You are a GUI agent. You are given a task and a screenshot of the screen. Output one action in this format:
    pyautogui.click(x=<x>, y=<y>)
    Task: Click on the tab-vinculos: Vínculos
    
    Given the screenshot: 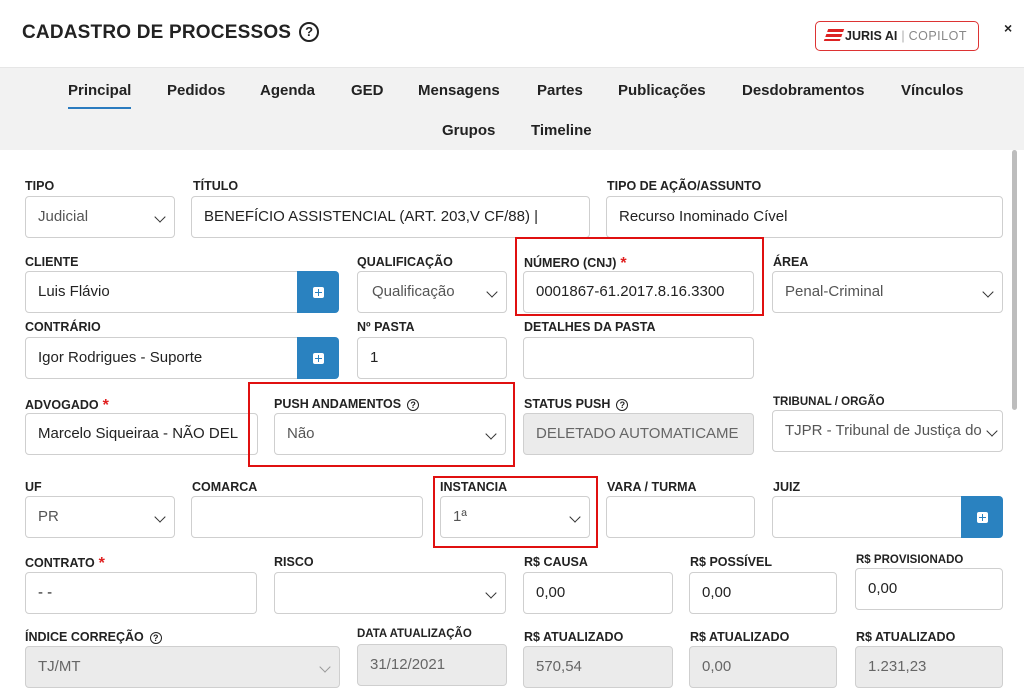 What is the action you would take?
    pyautogui.click(x=932, y=90)
    